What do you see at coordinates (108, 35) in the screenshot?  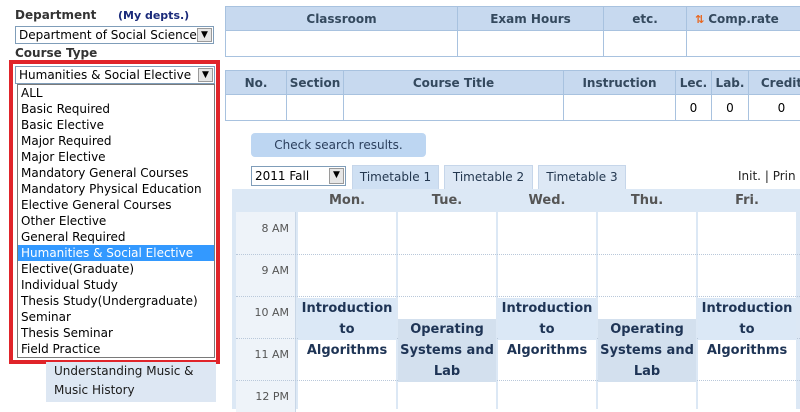 I see `department-select-value: Department of Social Science` at bounding box center [108, 35].